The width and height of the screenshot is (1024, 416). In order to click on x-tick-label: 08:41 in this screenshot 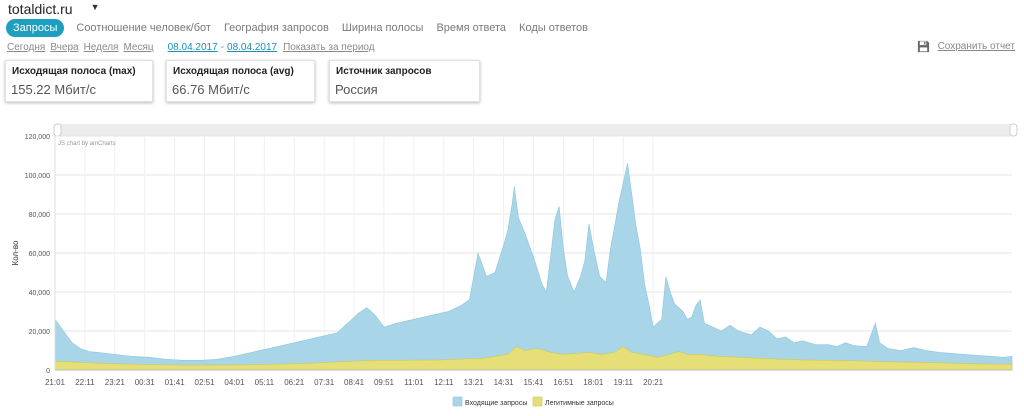, I will do `click(354, 382)`.